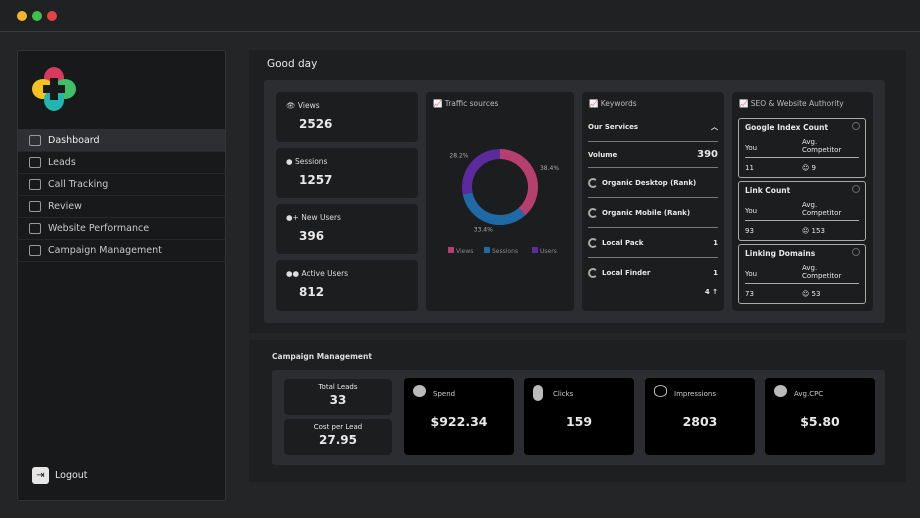 This screenshot has height=518, width=920. Describe the element at coordinates (464, 251) in the screenshot. I see `legend-label: Views` at that location.